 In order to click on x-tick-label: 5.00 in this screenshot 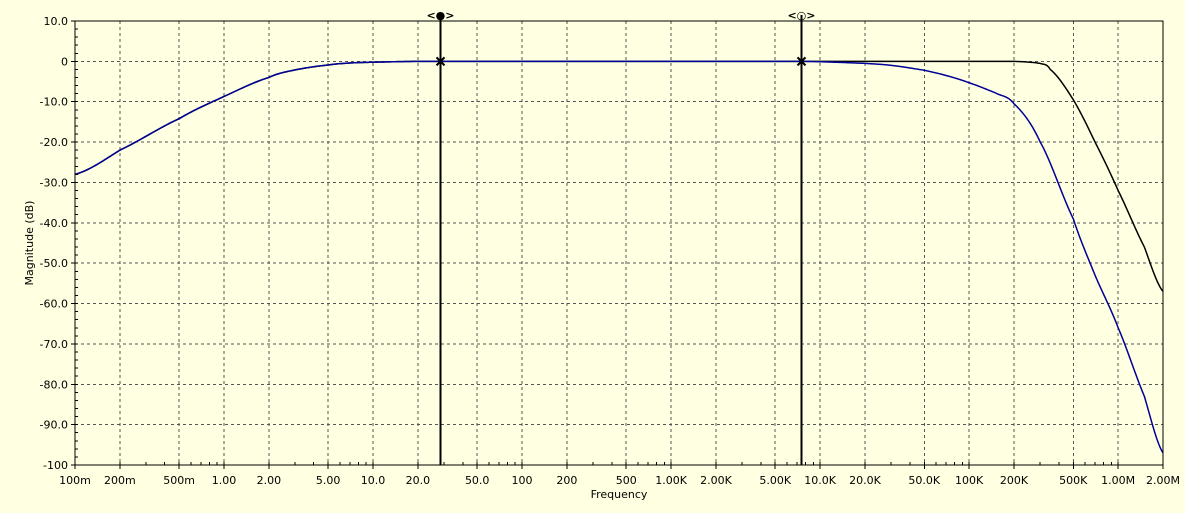, I will do `click(328, 480)`.